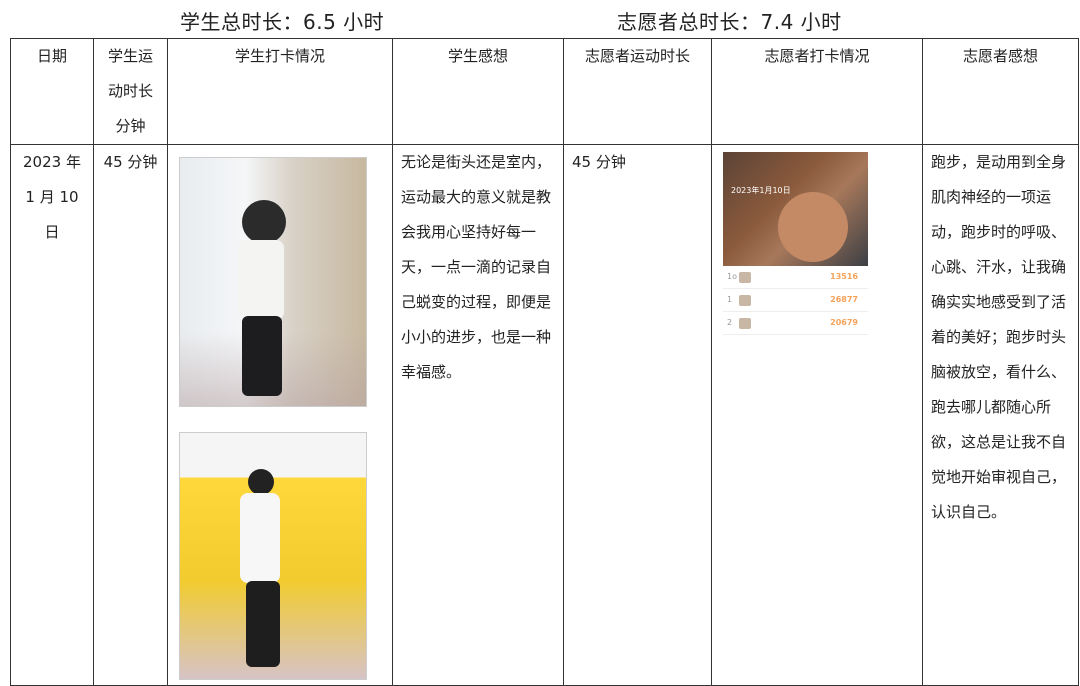  Describe the element at coordinates (52, 415) in the screenshot. I see `cell-date: 2023 年 1 月 10 日` at that location.